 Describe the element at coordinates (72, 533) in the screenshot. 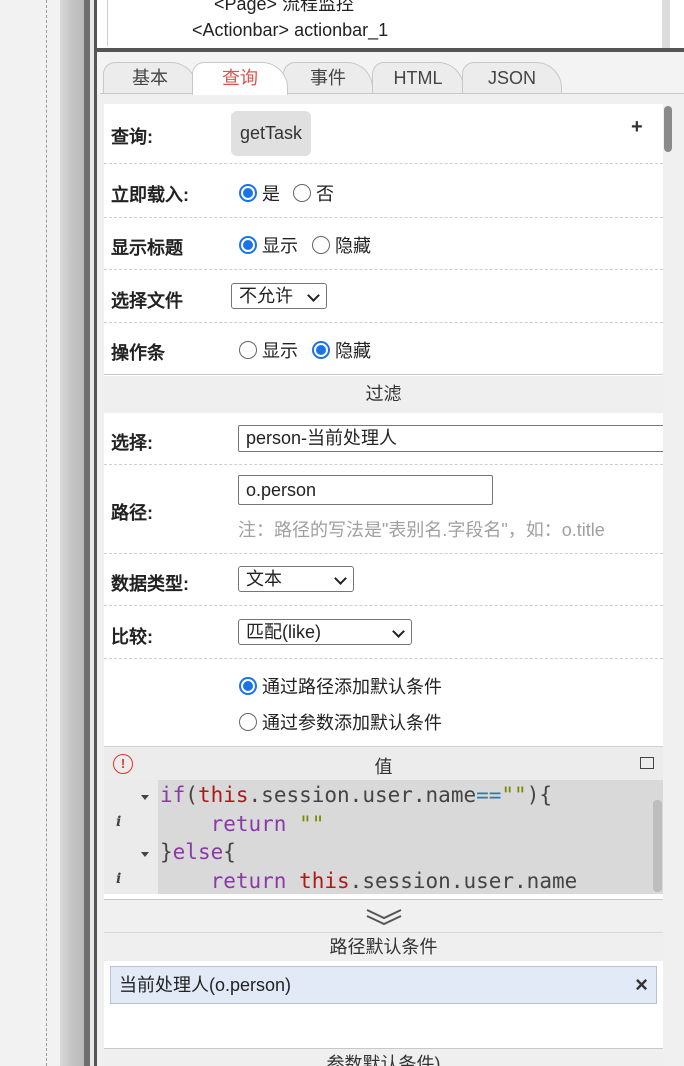

I see `panel-splitter` at that location.